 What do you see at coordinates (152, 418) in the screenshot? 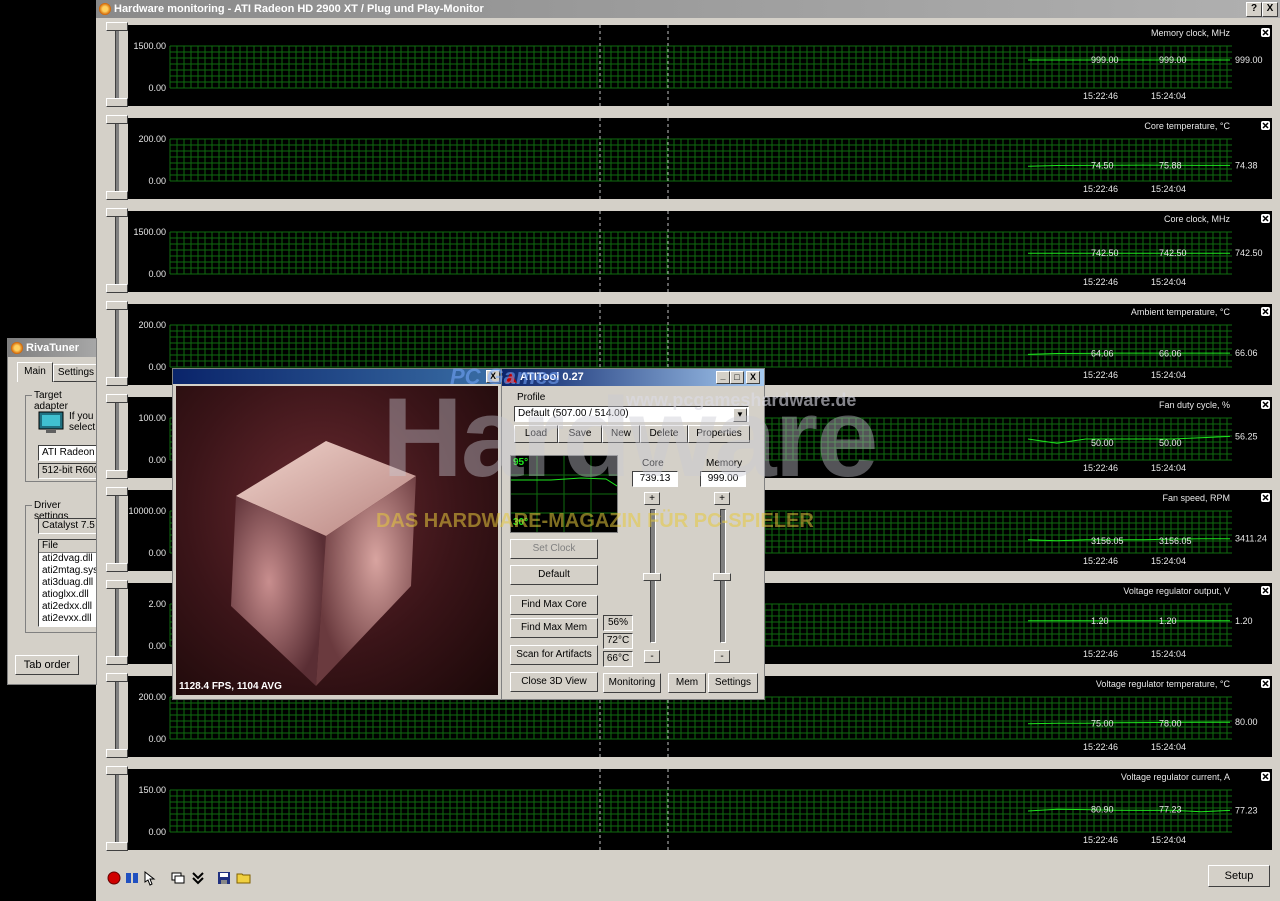
I see `graph-ymax-label: 100.00` at bounding box center [152, 418].